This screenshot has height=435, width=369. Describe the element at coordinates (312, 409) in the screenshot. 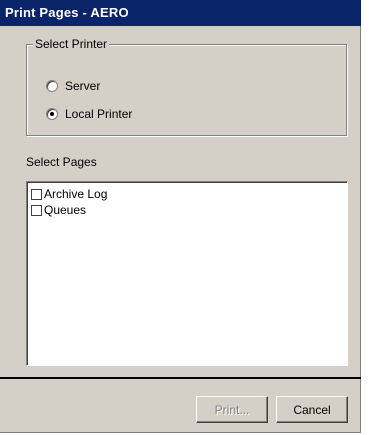

I see `cancel-button: Cancel` at that location.